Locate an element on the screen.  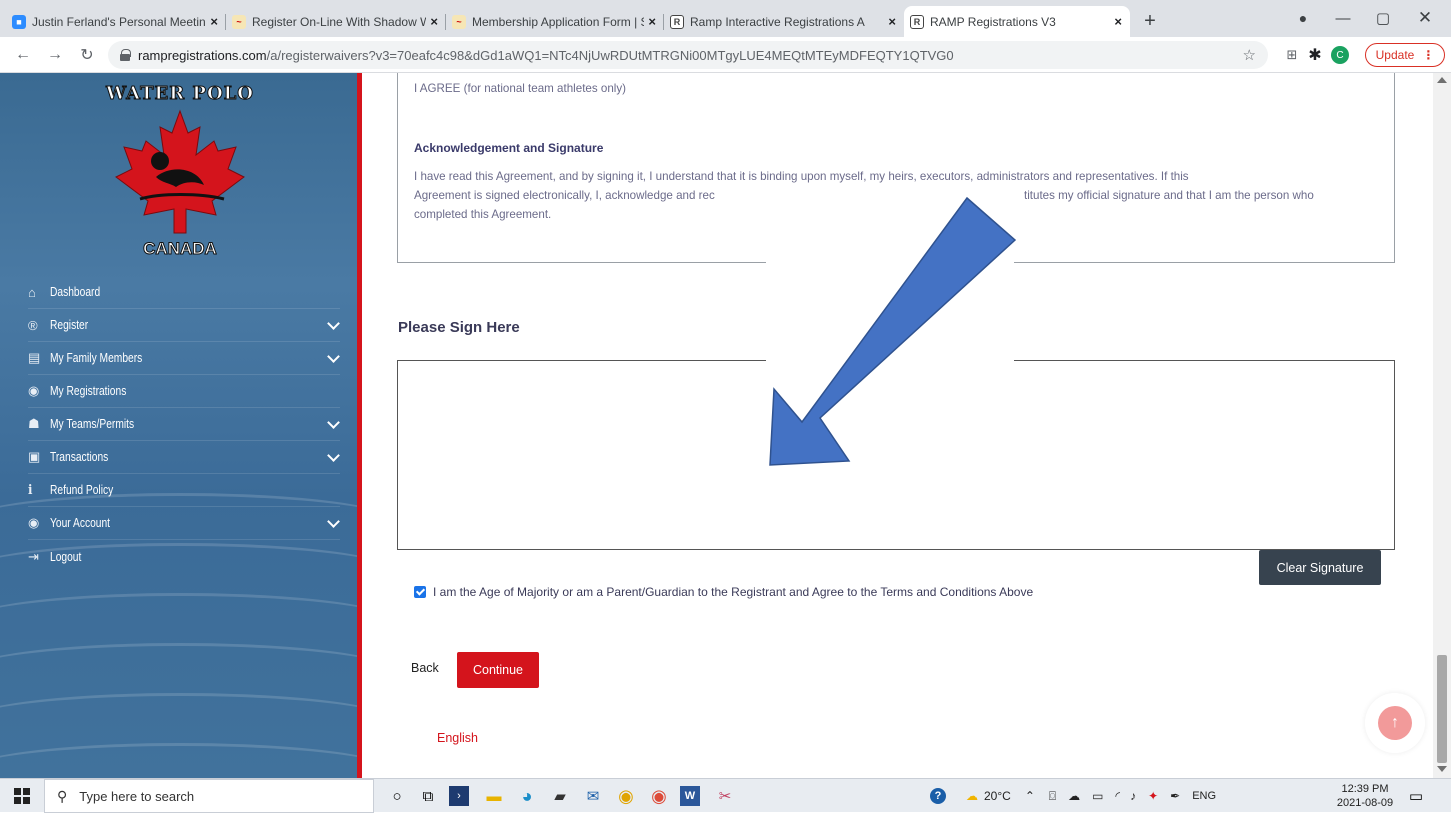
mail-icon: ✉ is located at coordinates (593, 796).